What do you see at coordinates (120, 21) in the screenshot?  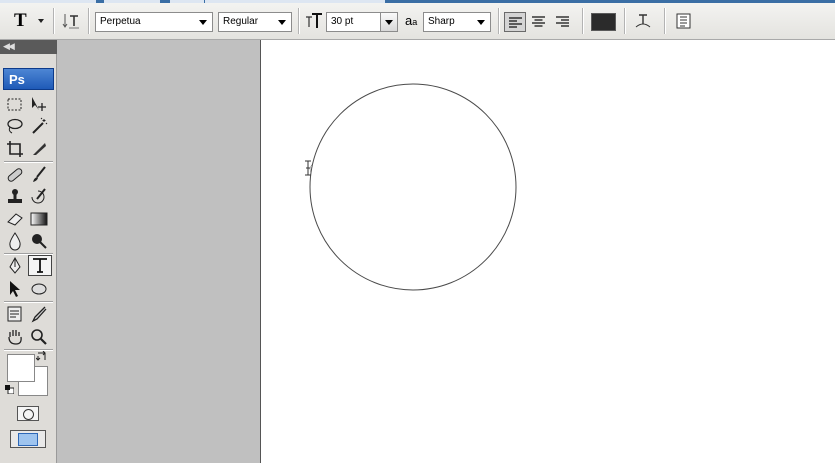 I see `font-family-value: Perpetua` at bounding box center [120, 21].